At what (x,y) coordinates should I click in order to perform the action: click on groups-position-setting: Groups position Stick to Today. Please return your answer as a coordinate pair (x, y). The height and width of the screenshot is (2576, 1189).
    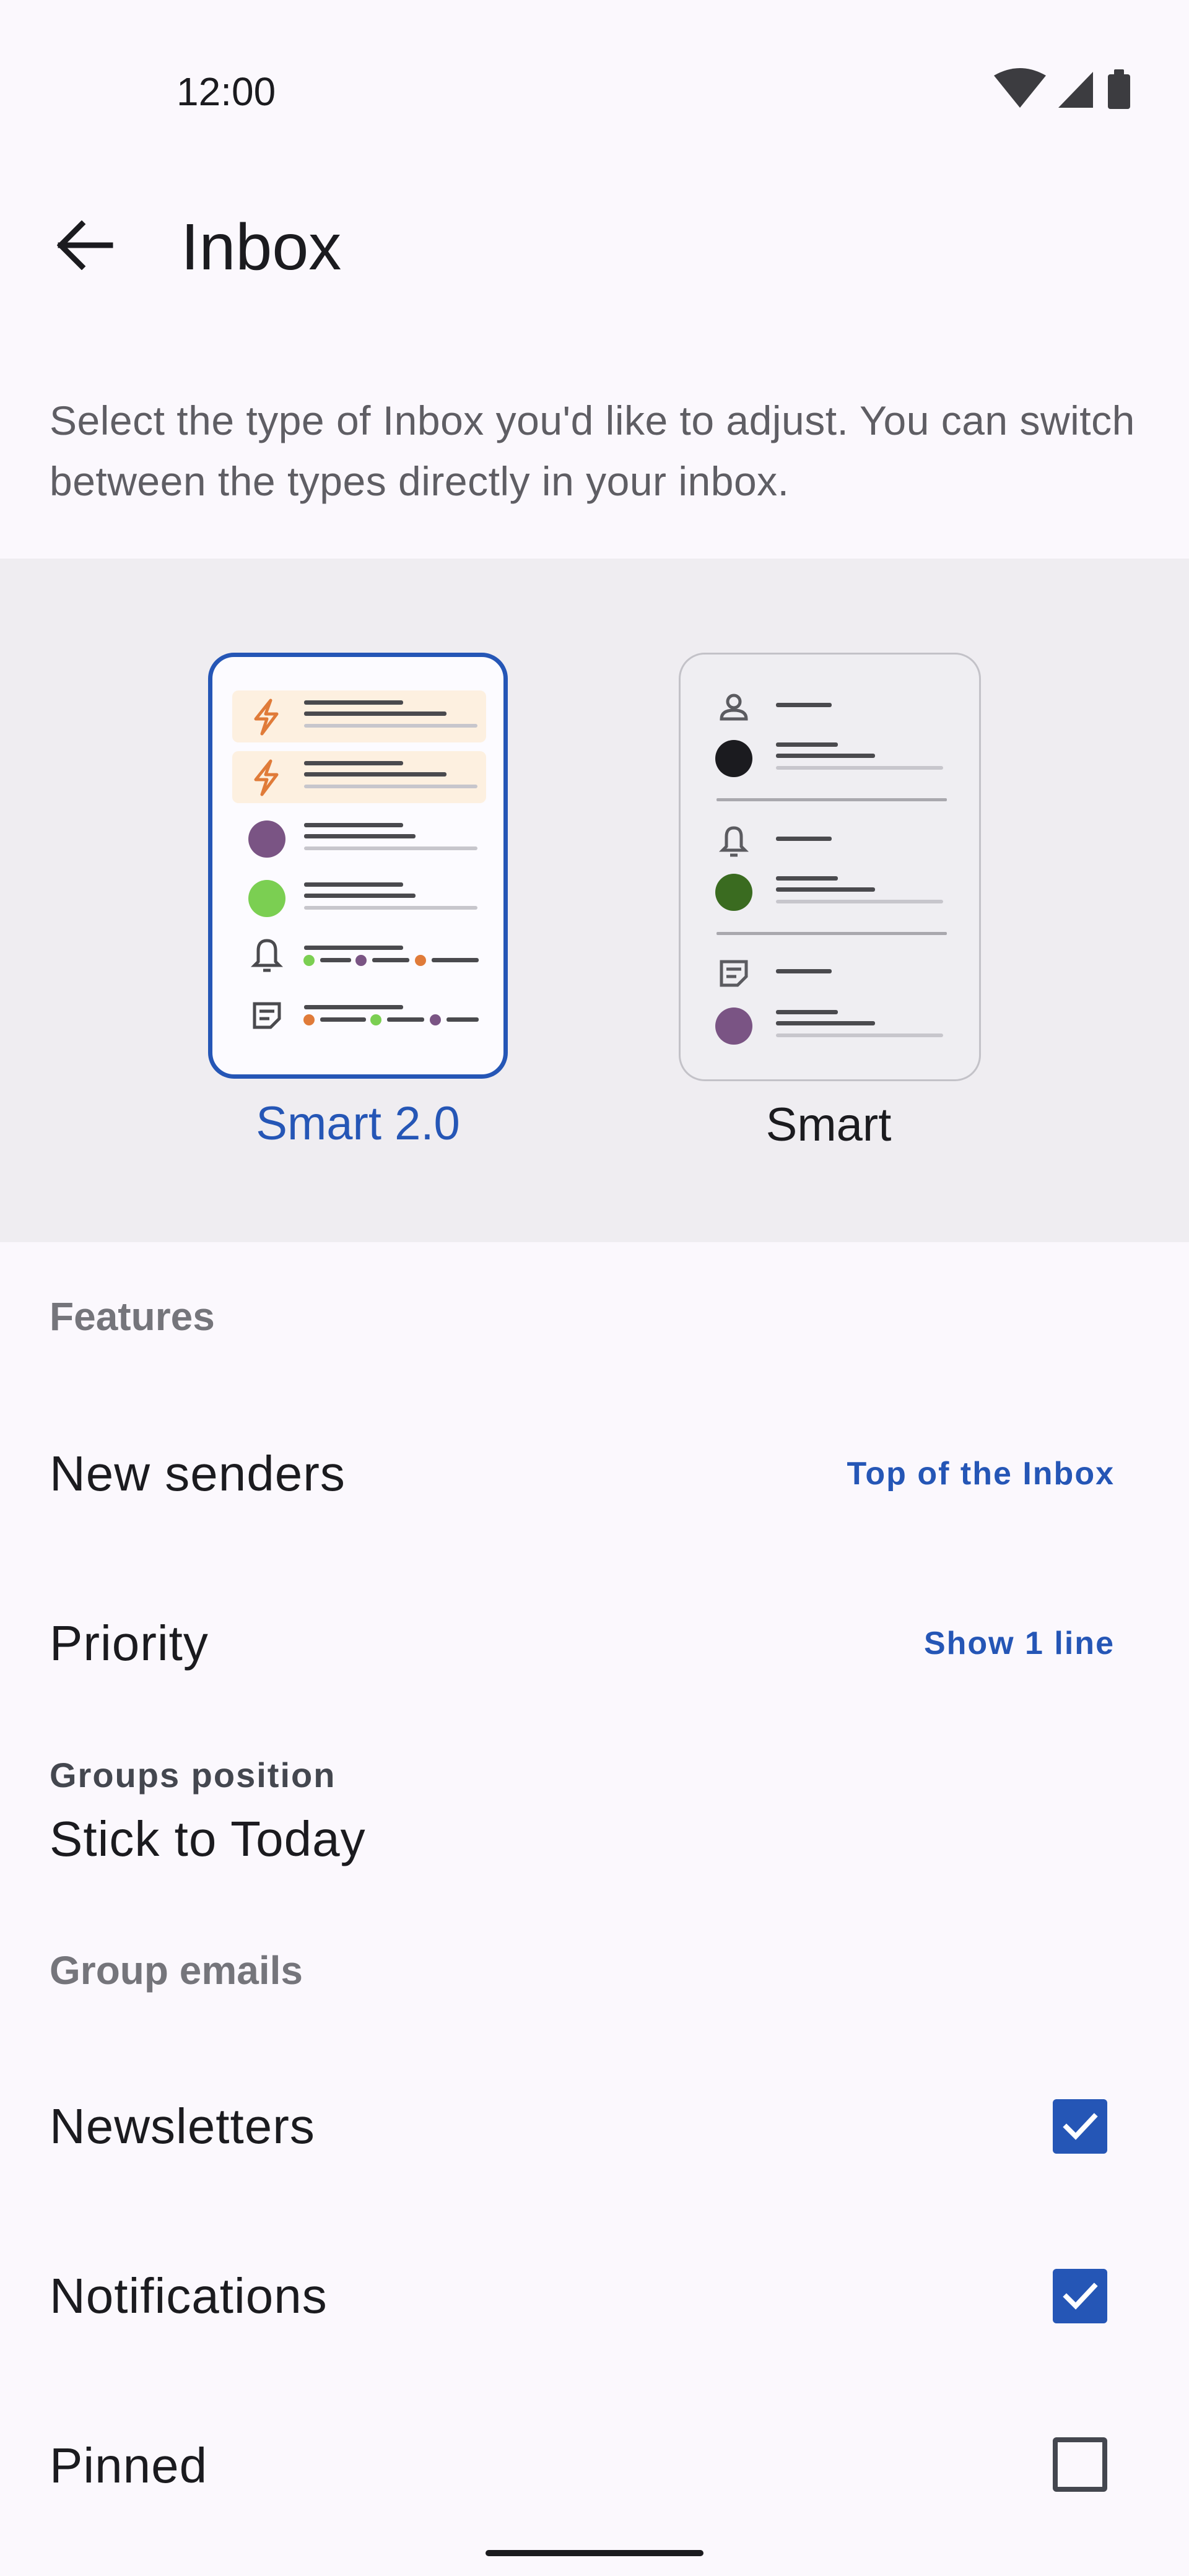
    Looking at the image, I should click on (594, 1809).